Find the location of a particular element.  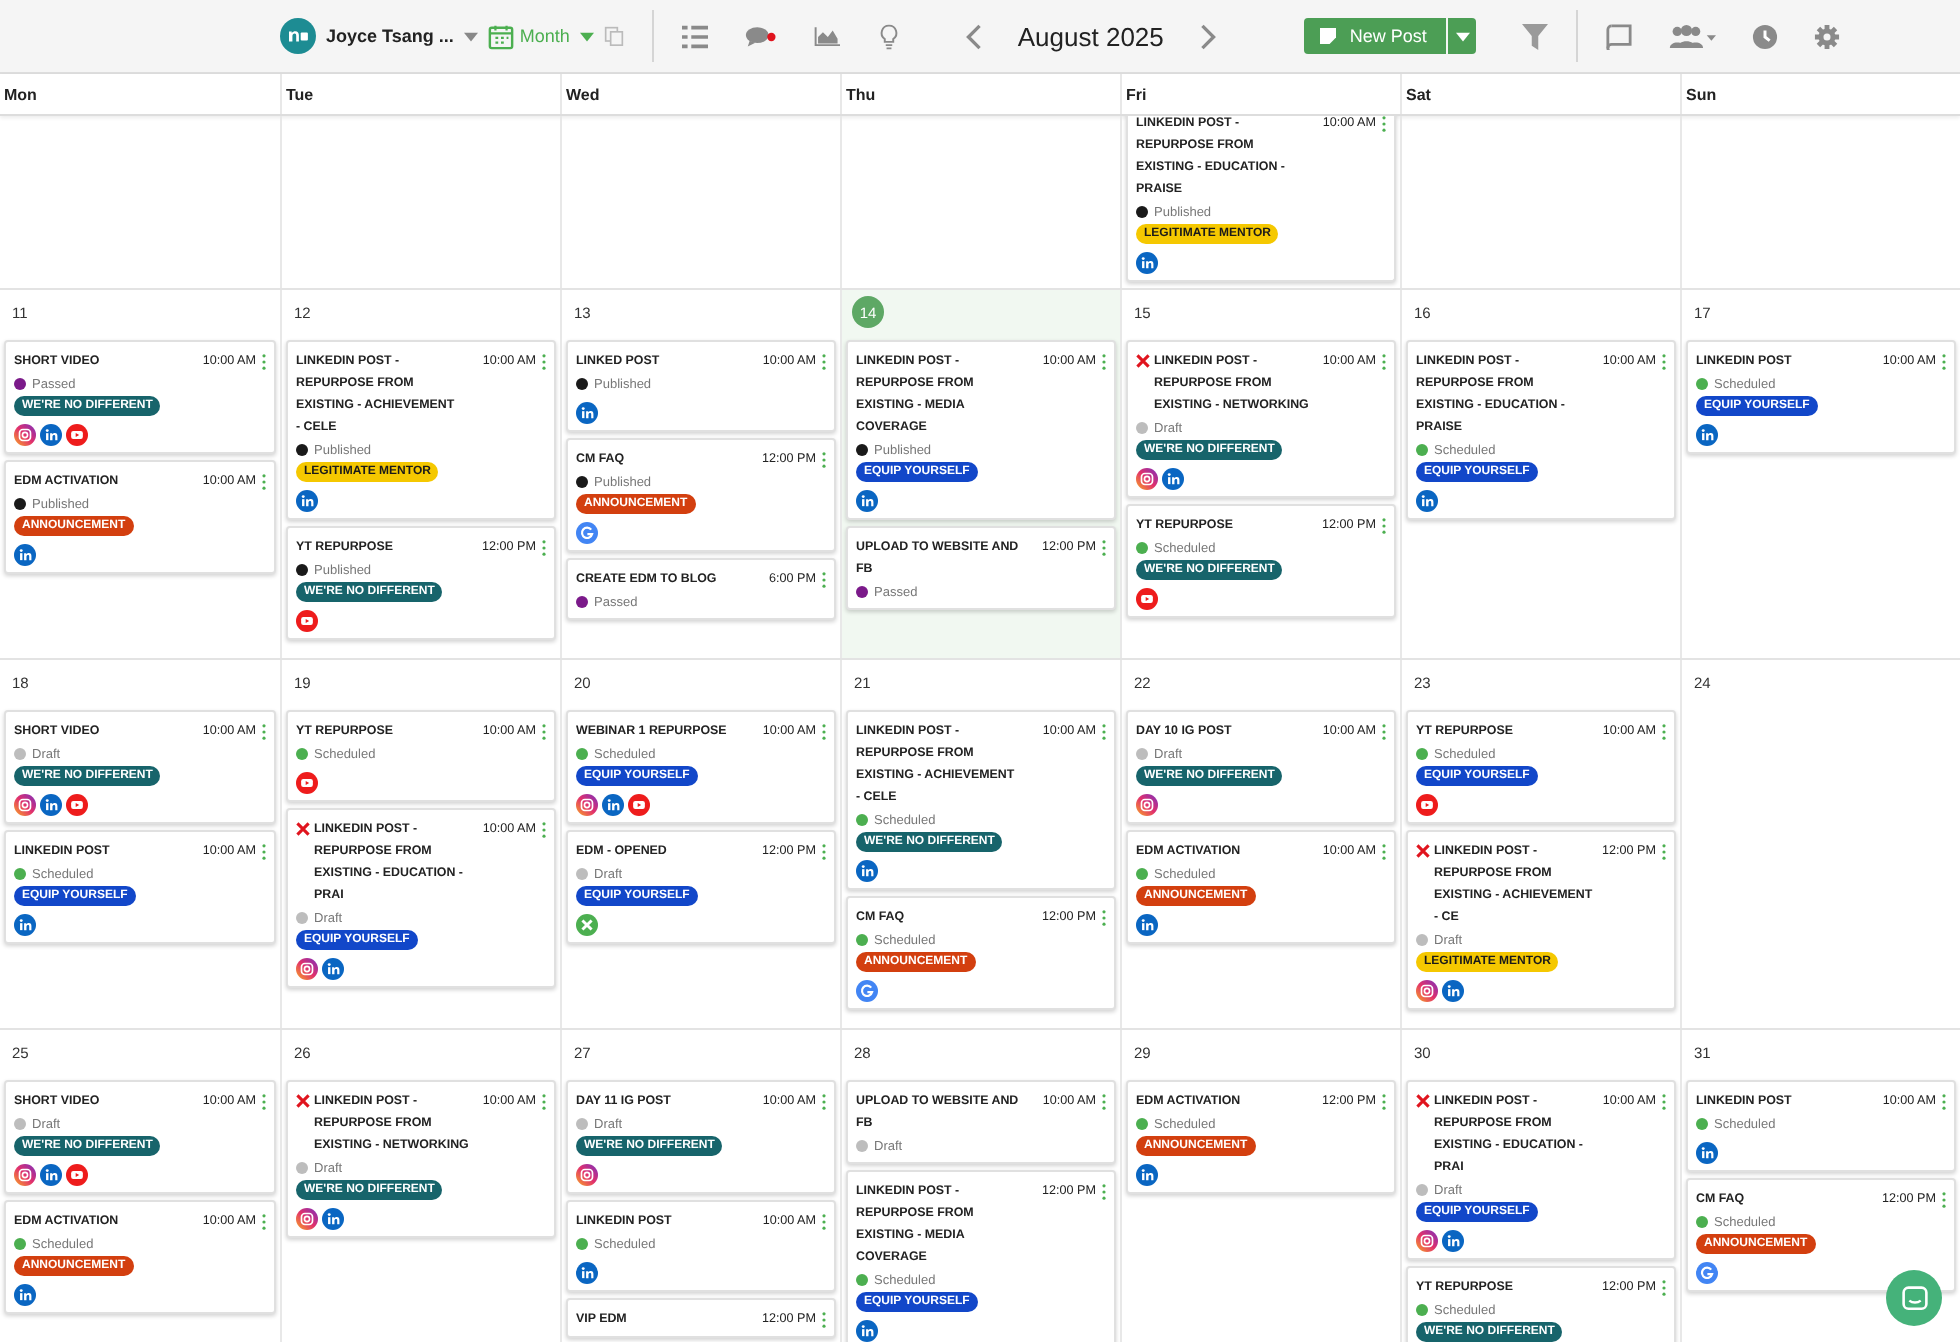

weekday-label: Mon is located at coordinates (20, 94).